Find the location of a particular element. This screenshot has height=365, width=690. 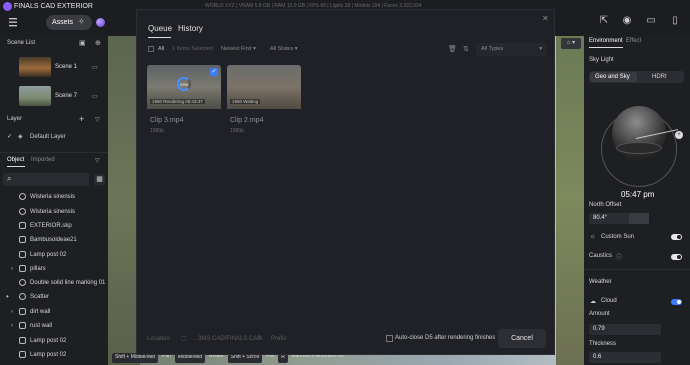

custom-sun-label: Custom Sun is located at coordinates (618, 237).